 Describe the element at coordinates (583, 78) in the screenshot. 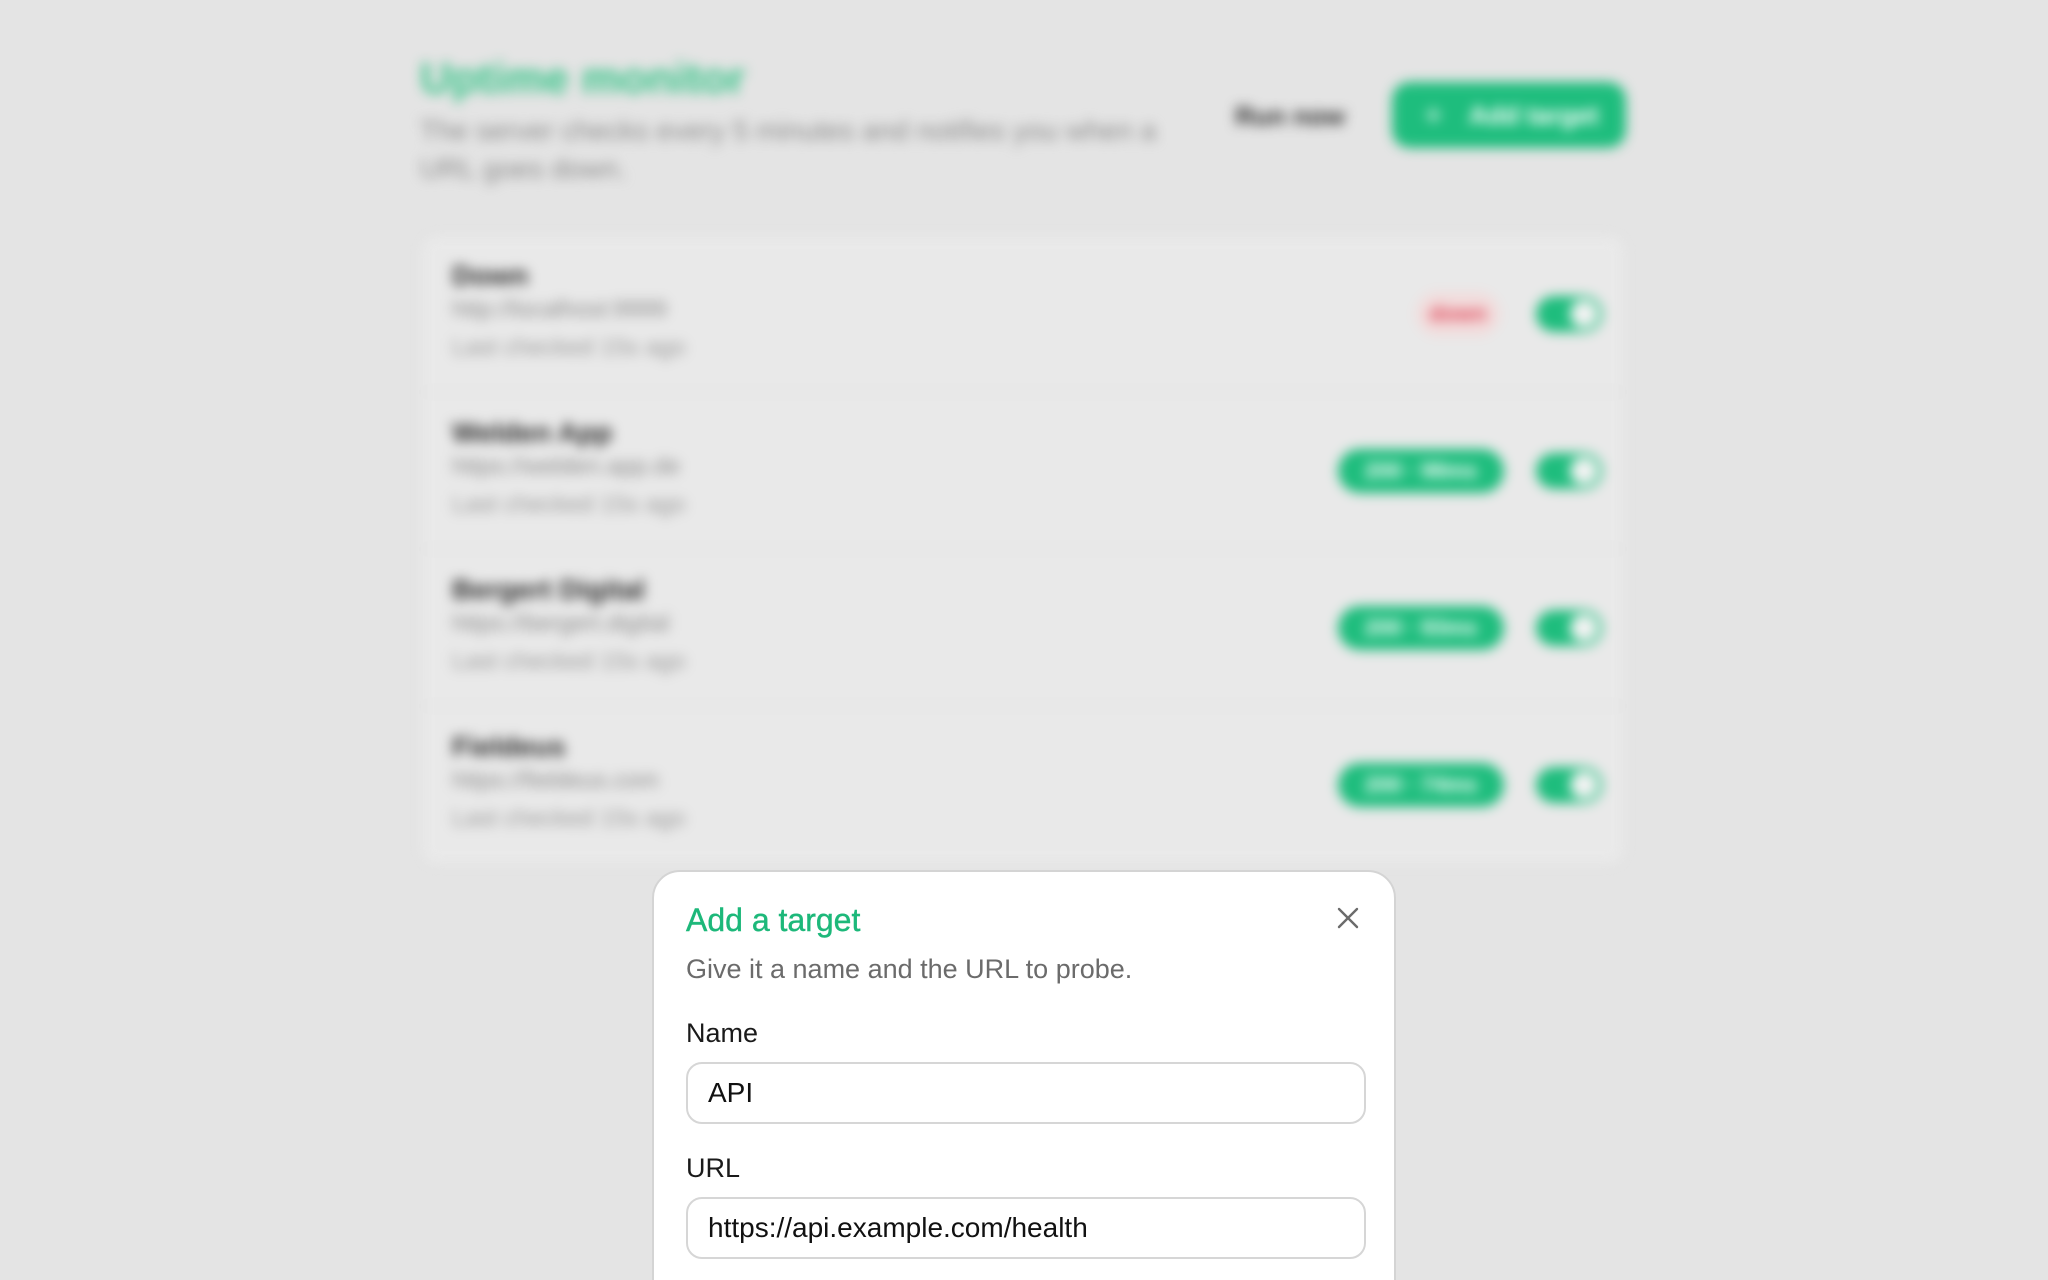

I see `page-title: Uptime monitor` at that location.